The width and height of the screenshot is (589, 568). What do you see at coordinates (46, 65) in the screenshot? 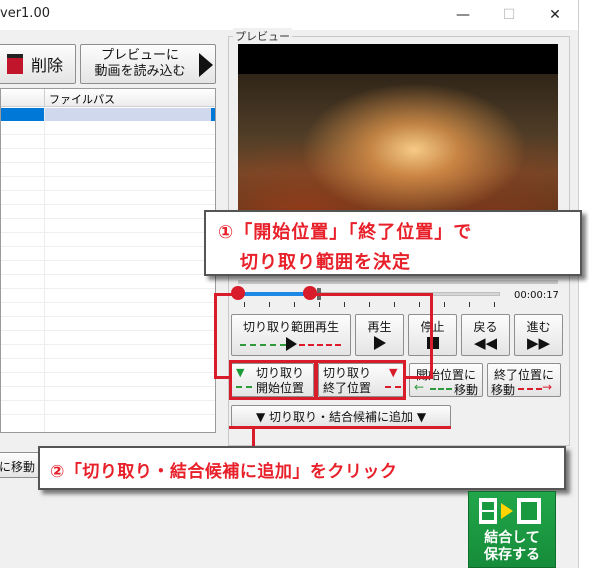
I see `delete-label: 削除` at bounding box center [46, 65].